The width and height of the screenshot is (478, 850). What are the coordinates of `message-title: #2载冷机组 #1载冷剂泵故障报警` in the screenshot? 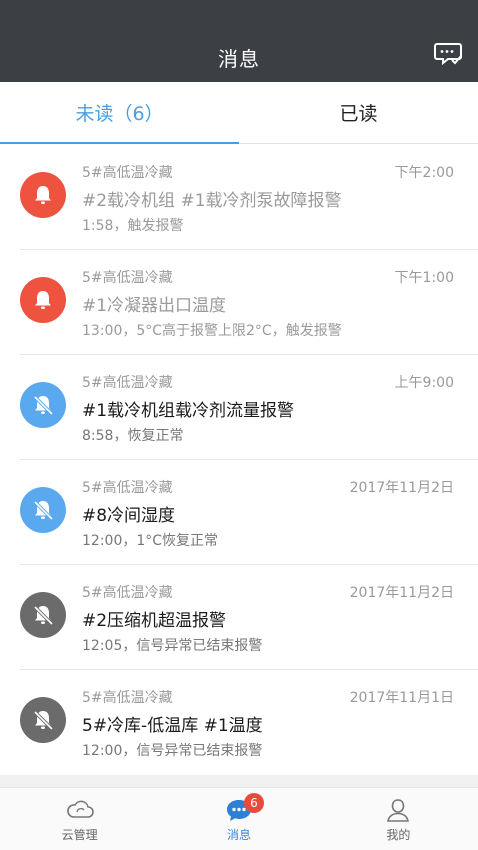 It's located at (212, 201).